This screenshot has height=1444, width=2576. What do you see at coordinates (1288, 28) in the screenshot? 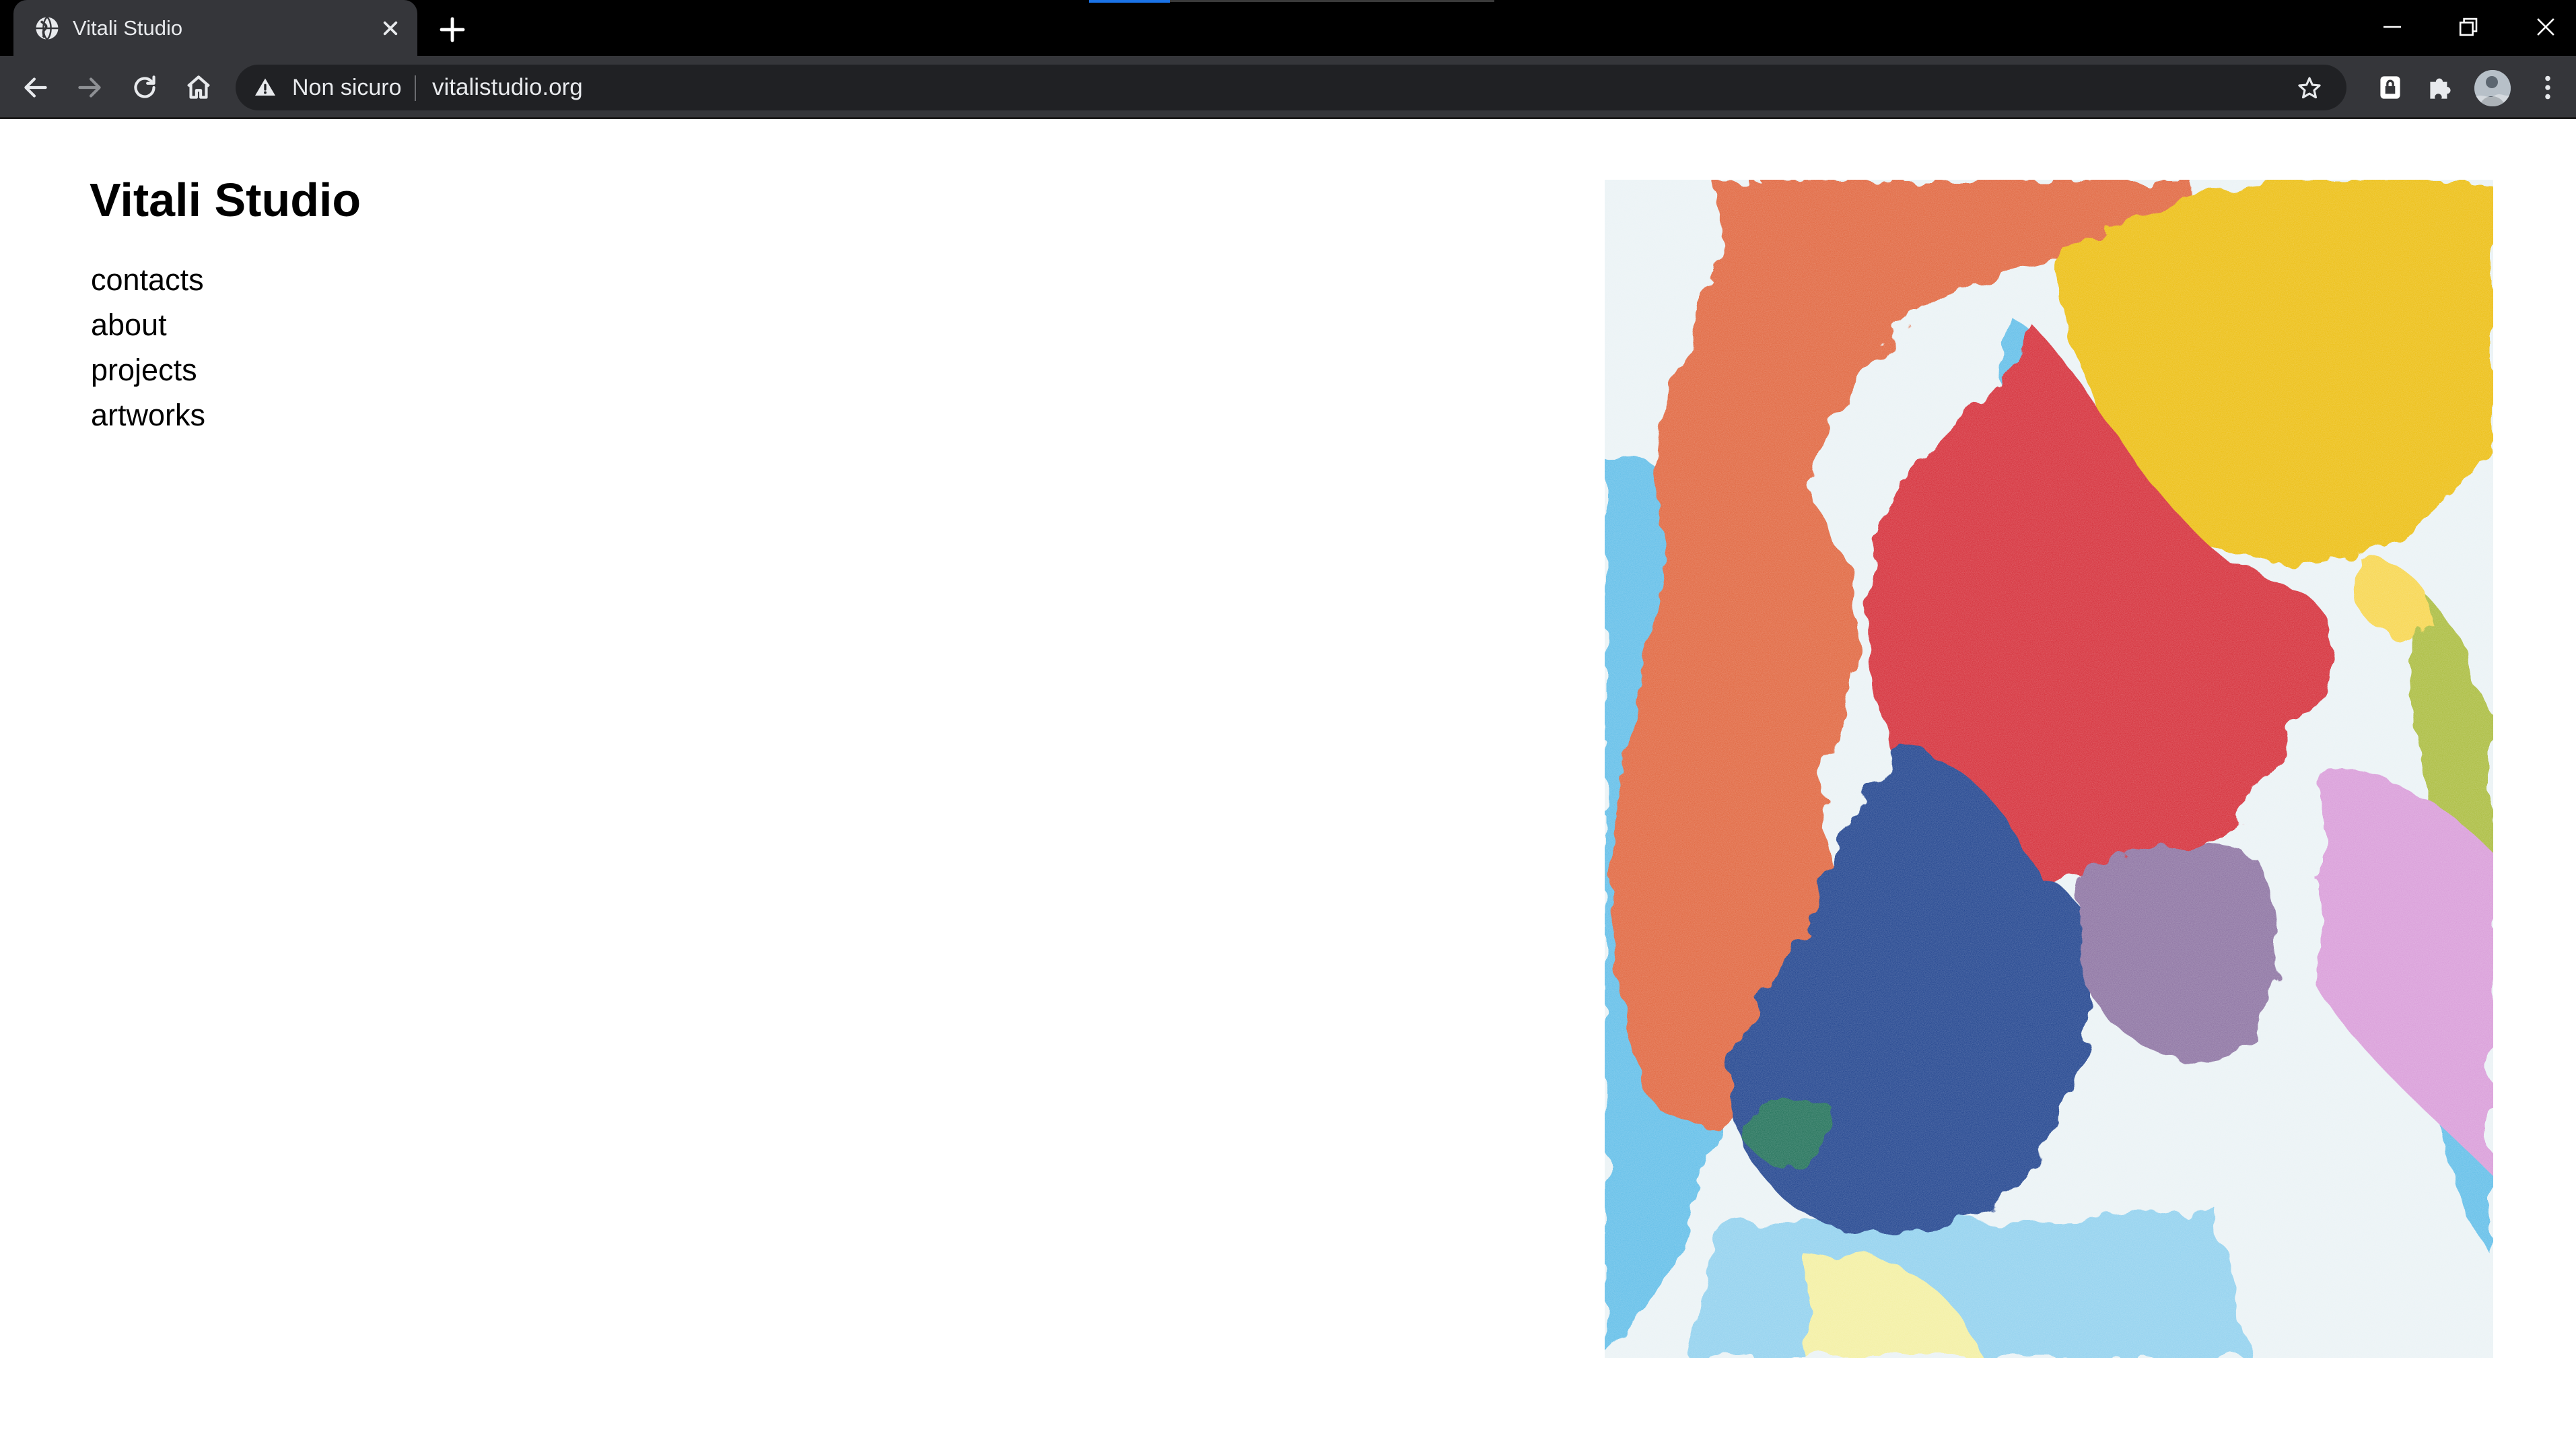
I see `tab-strip: Vitali Studio` at bounding box center [1288, 28].